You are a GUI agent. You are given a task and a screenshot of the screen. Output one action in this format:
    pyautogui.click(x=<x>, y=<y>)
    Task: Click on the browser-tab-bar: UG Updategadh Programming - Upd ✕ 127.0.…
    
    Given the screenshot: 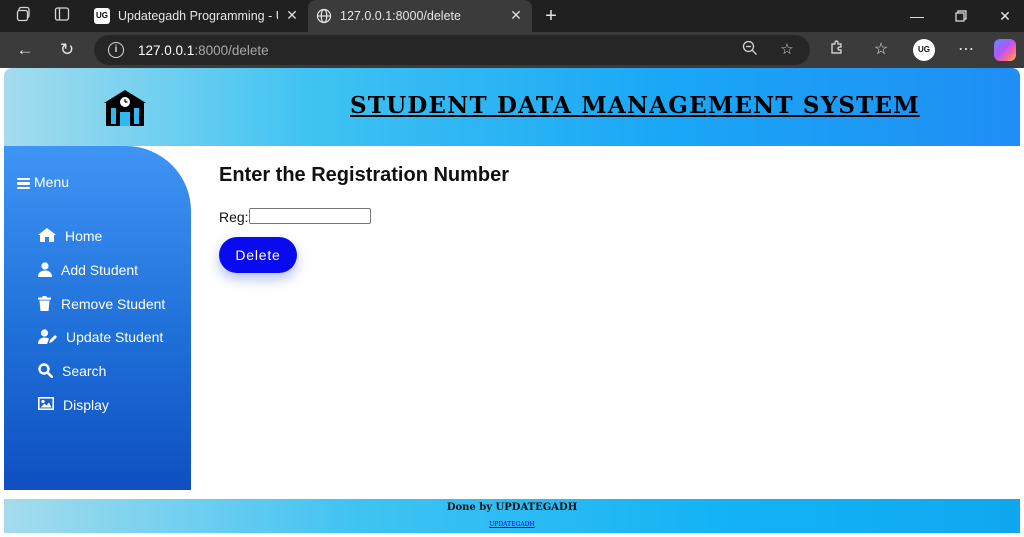 What is the action you would take?
    pyautogui.click(x=512, y=16)
    